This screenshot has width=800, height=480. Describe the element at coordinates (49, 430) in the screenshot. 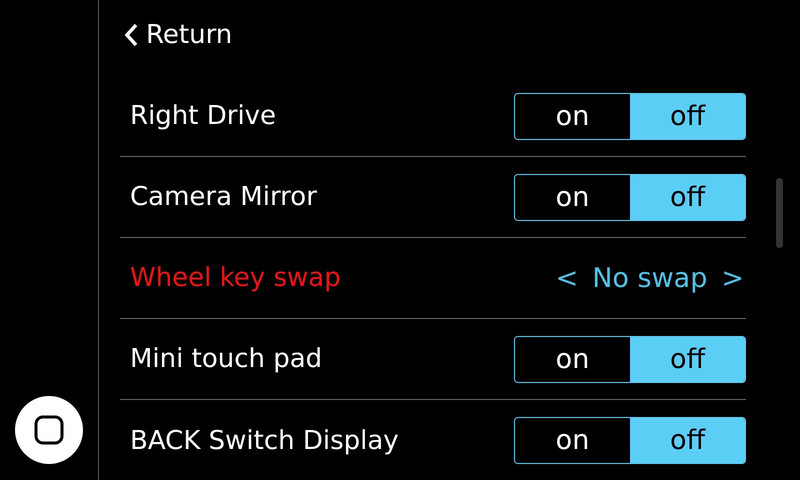

I see `rounded-square-icon` at that location.